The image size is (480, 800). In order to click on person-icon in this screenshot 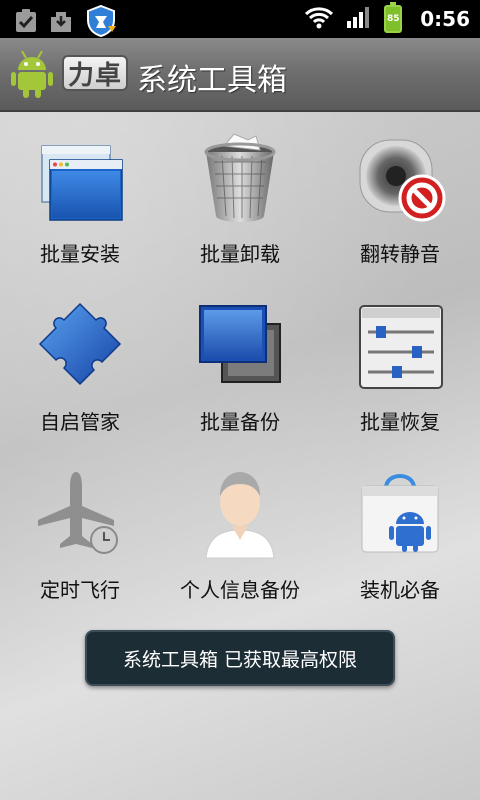, I will do `click(240, 514)`.